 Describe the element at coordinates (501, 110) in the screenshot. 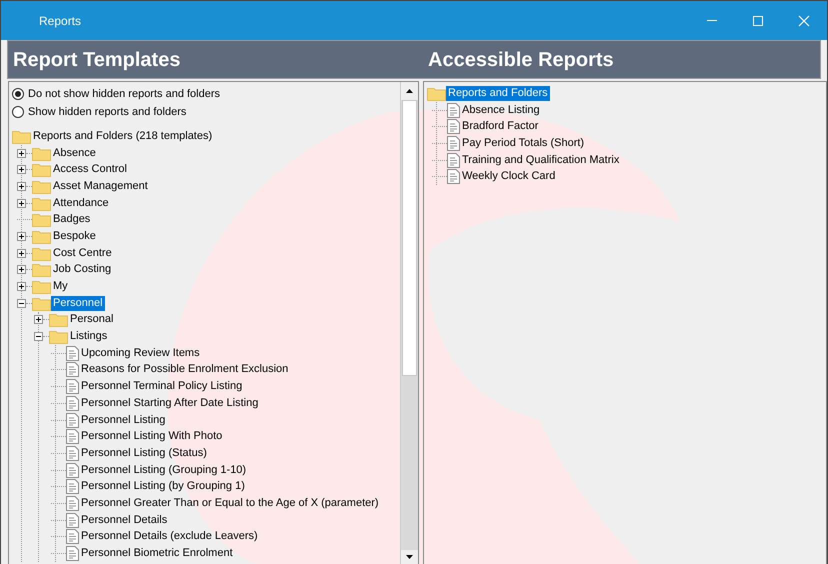

I see `report-item: Absence Listing` at that location.